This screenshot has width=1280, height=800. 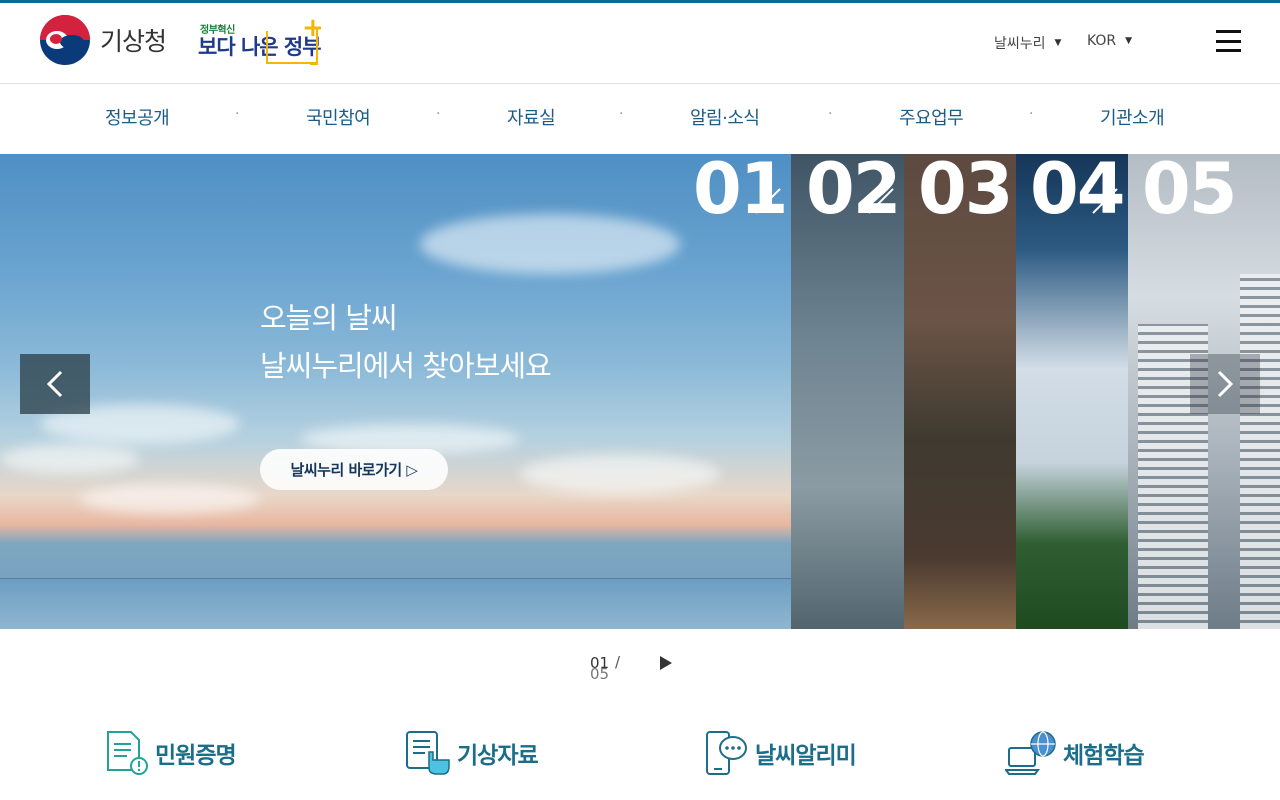 What do you see at coordinates (640, 43) in the screenshot?
I see `site-header: 기상청 정부혁신 보다 나은 정부 + 날씨누리 ▼ KOR ▼` at bounding box center [640, 43].